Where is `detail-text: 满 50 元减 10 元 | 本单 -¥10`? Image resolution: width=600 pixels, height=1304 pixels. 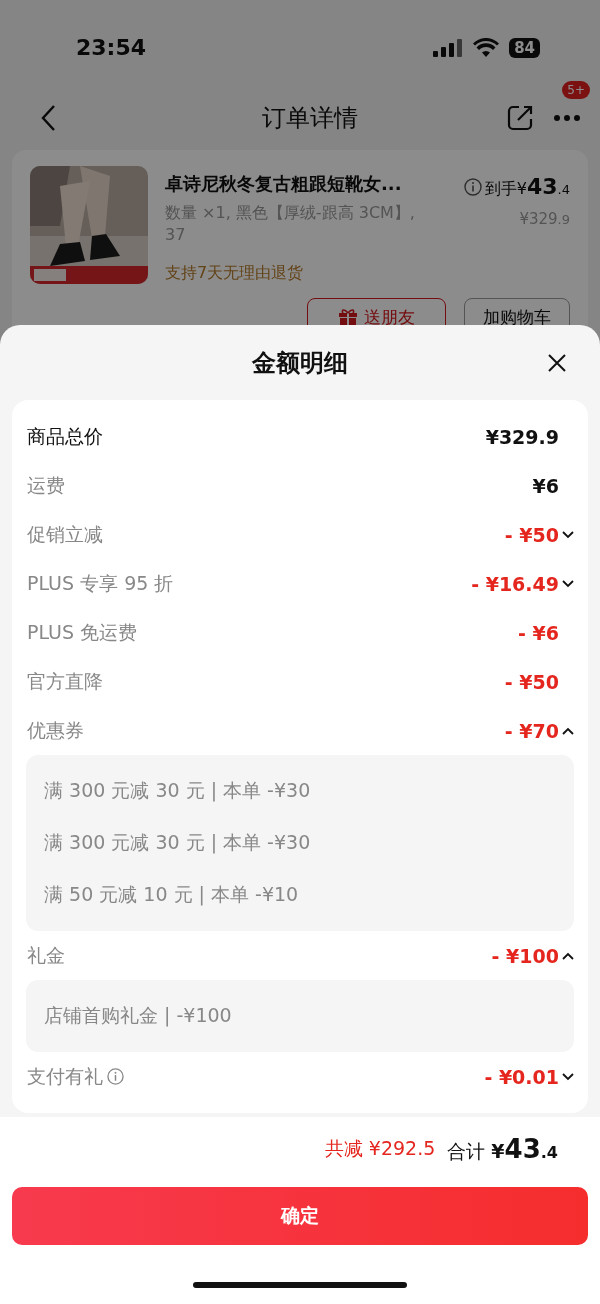 detail-text: 满 50 元减 10 元 | 本单 -¥10 is located at coordinates (171, 895).